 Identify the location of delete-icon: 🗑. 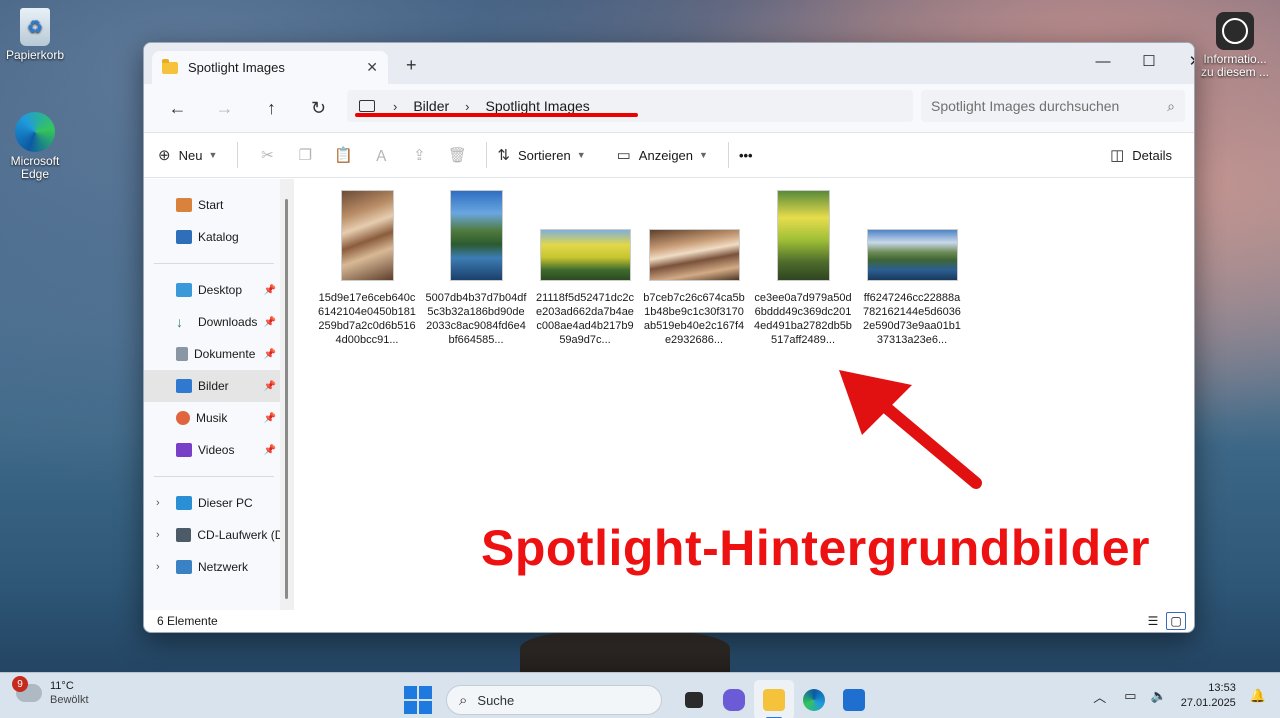
(457, 155).